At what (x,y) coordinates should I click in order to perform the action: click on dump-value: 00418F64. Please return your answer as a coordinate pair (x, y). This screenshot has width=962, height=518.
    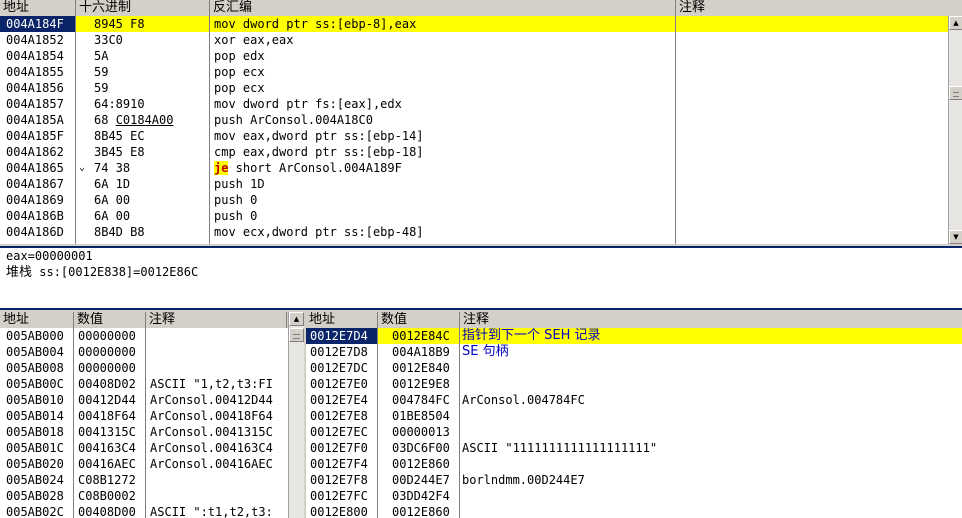
    Looking at the image, I should click on (107, 416).